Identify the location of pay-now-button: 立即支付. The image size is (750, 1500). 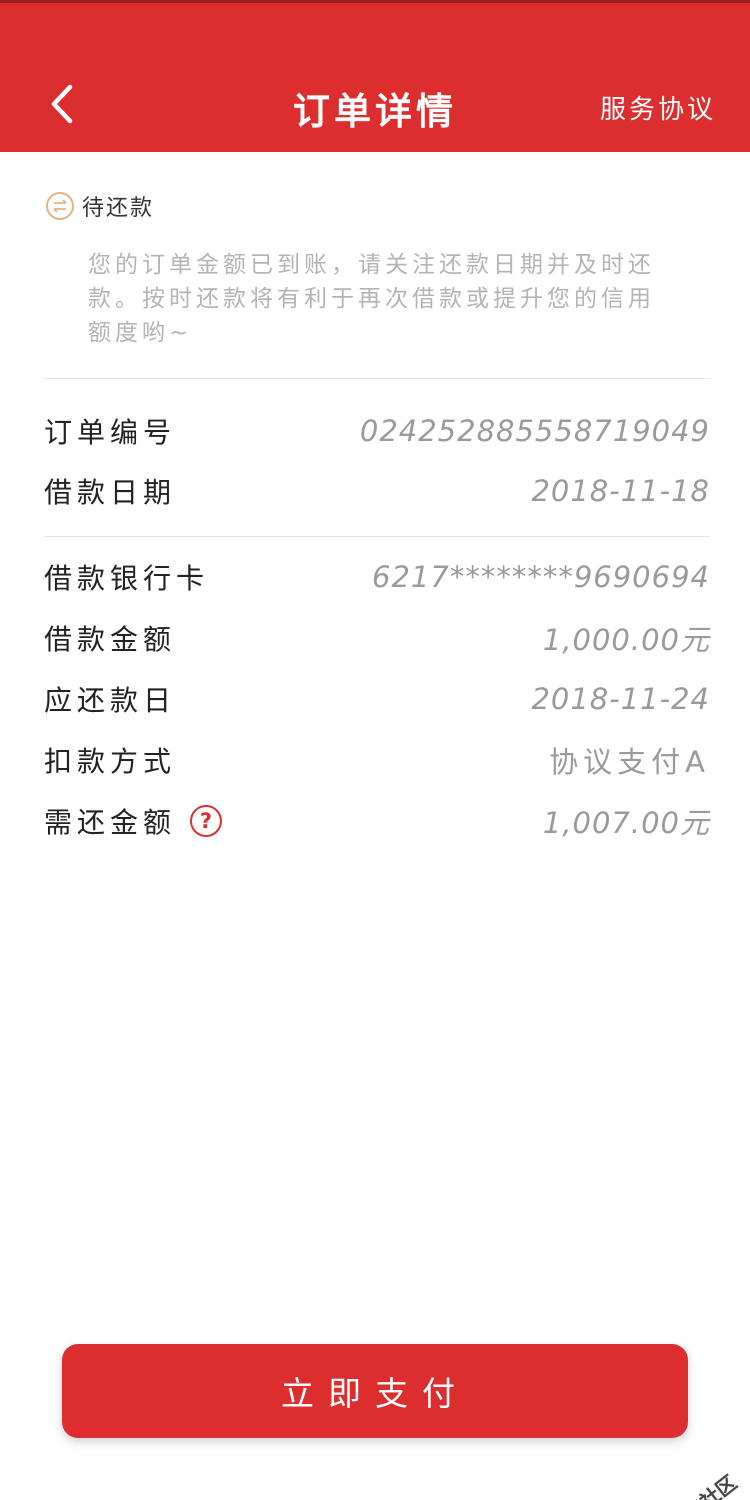
(375, 1391).